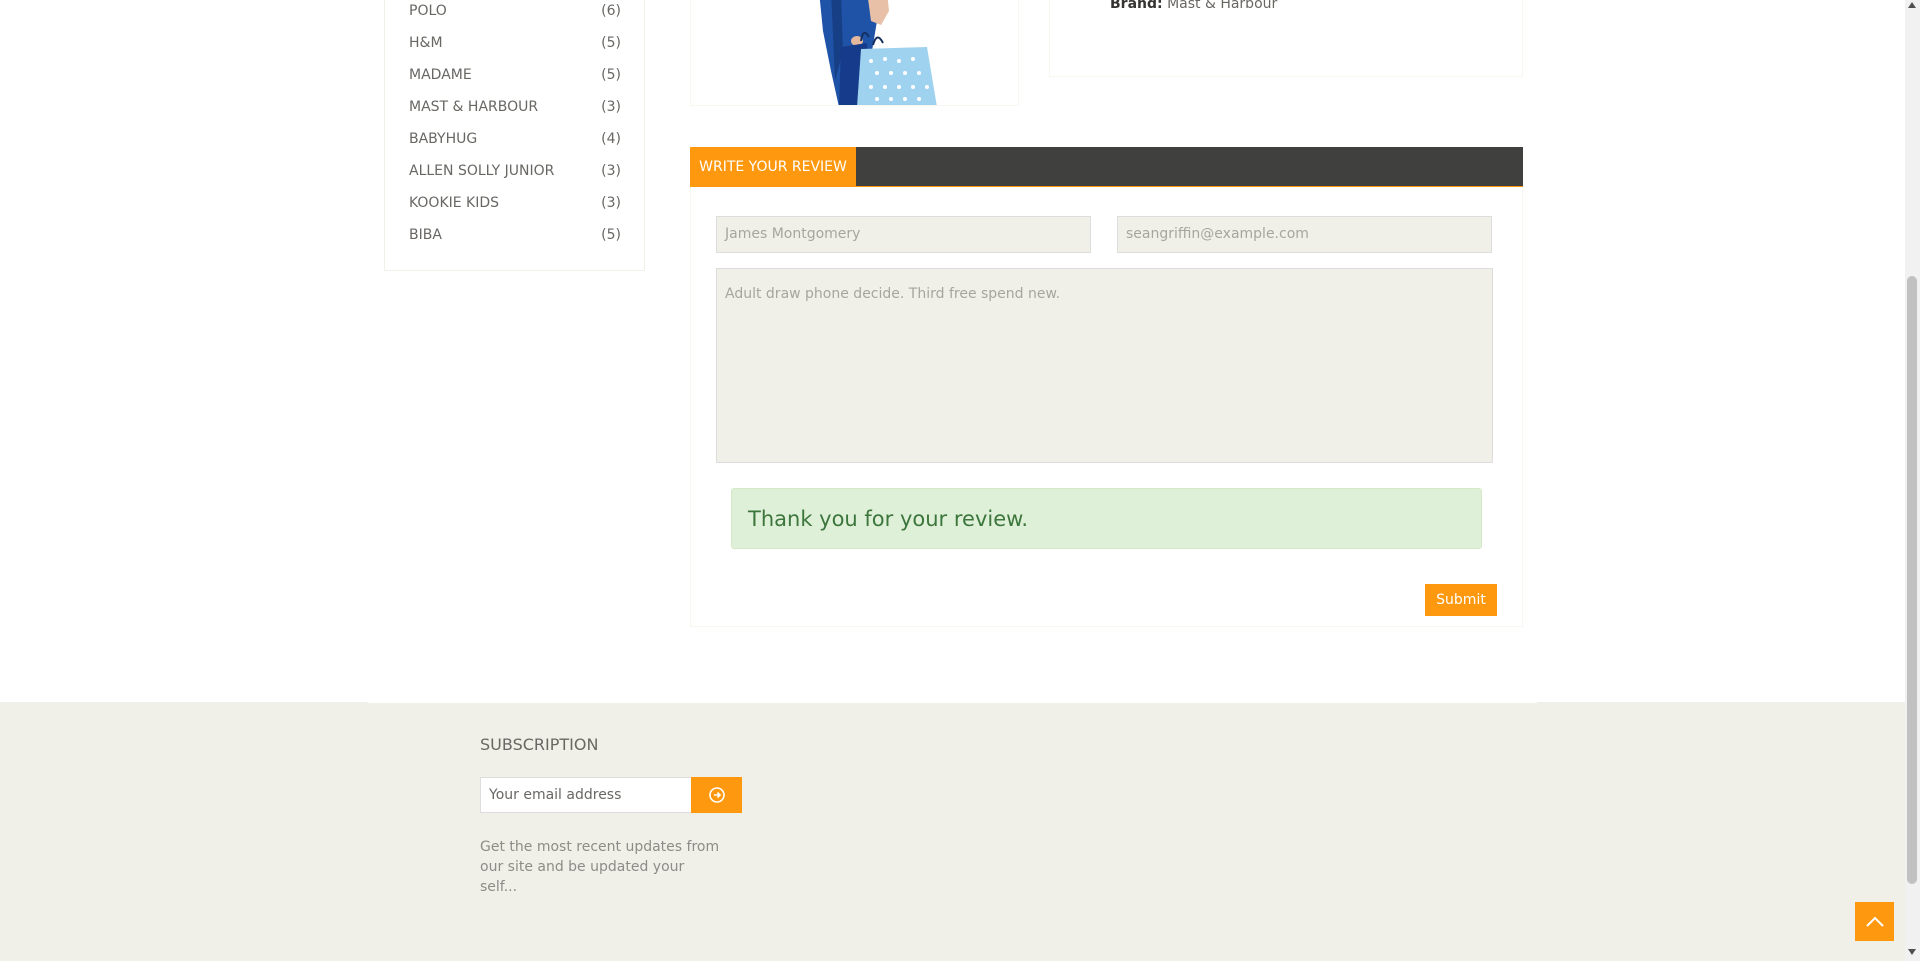 This screenshot has width=1920, height=961. What do you see at coordinates (1912, 5) in the screenshot?
I see `scroll-up-icon` at bounding box center [1912, 5].